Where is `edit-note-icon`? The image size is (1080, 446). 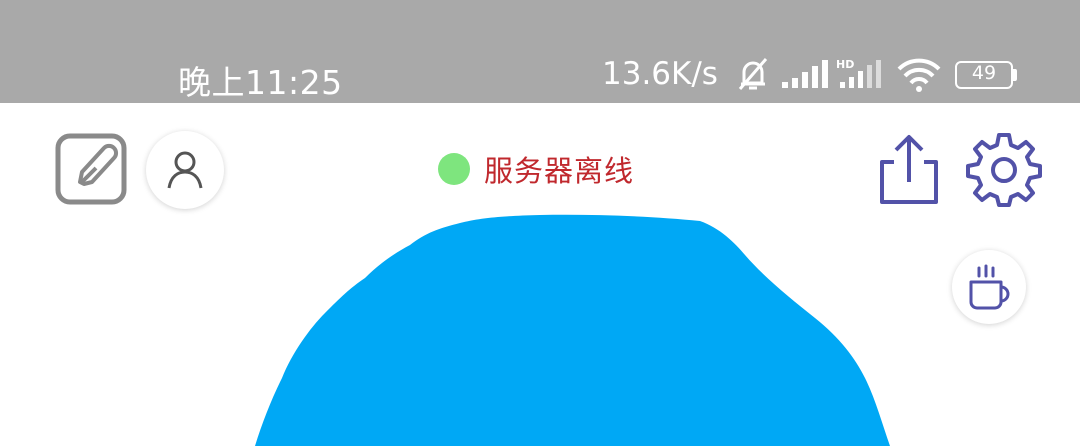 edit-note-icon is located at coordinates (91, 169).